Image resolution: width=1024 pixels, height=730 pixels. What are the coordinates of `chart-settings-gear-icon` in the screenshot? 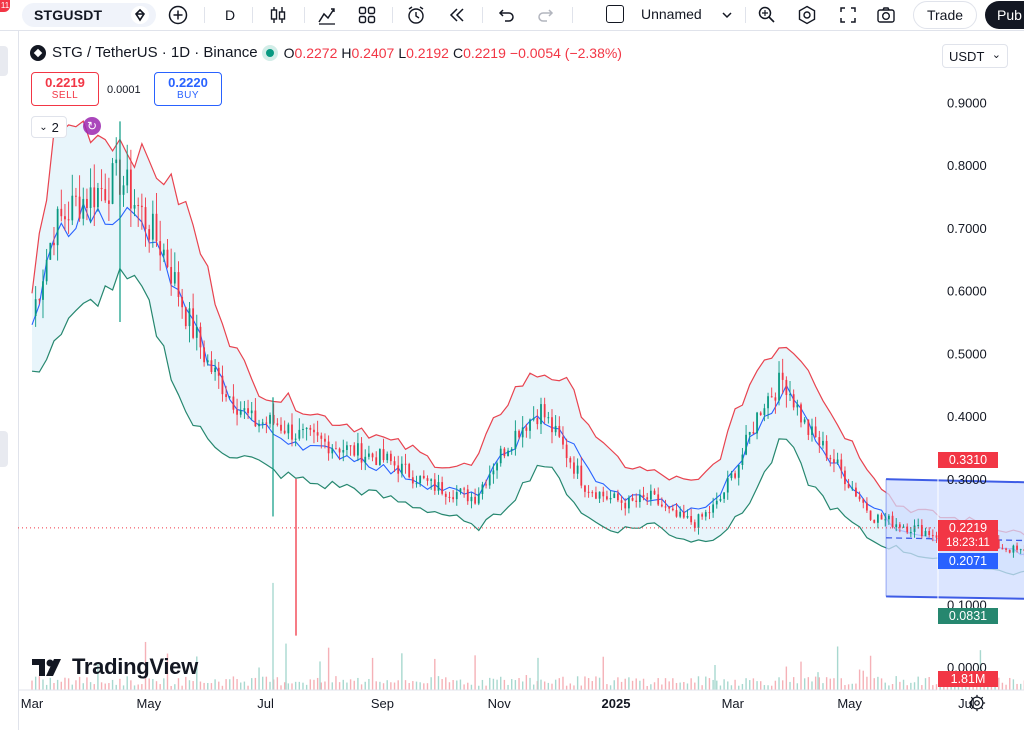 It's located at (977, 703).